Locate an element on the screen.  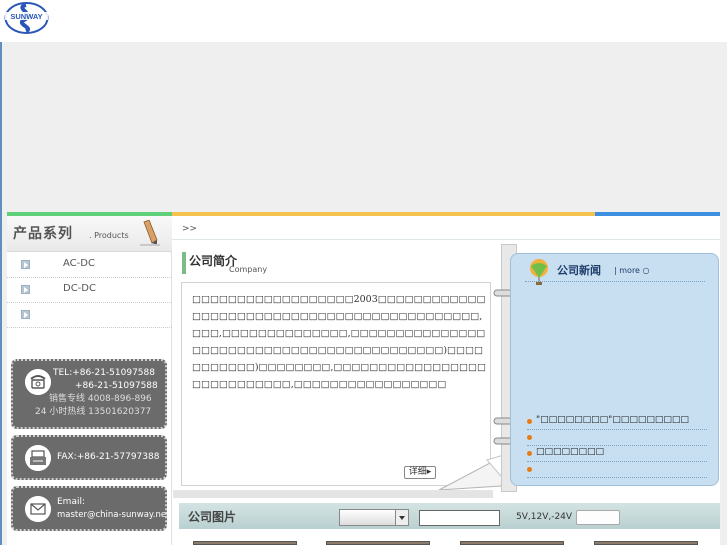
paper-curl-decoration is located at coordinates (473, 472).